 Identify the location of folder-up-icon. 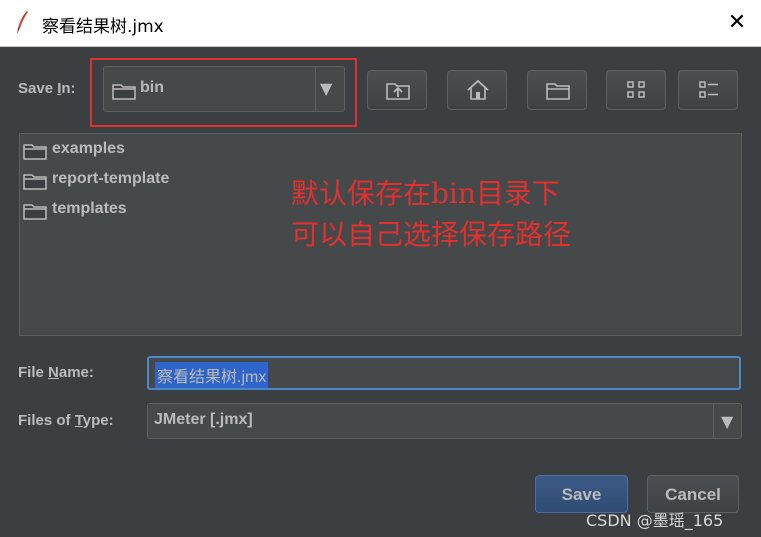
(398, 91).